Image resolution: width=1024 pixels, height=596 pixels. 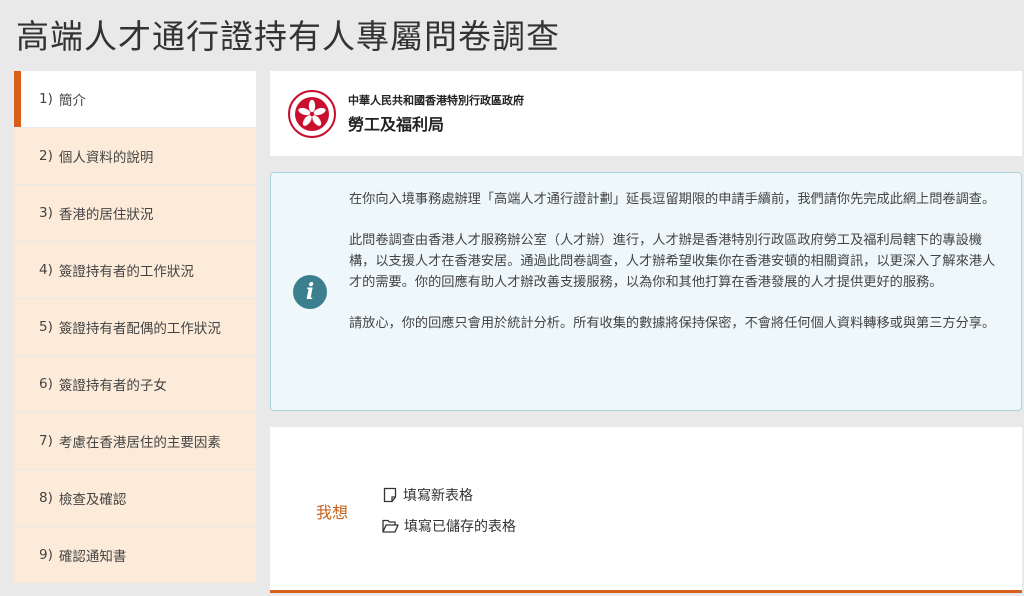 I want to click on new-document-icon, so click(x=390, y=495).